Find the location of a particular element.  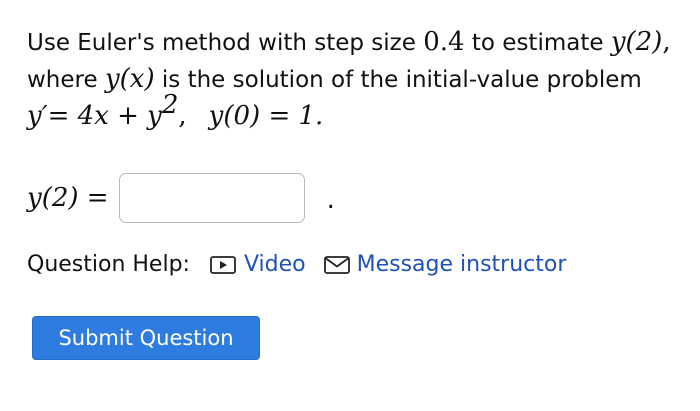

video-link: Video is located at coordinates (258, 264).